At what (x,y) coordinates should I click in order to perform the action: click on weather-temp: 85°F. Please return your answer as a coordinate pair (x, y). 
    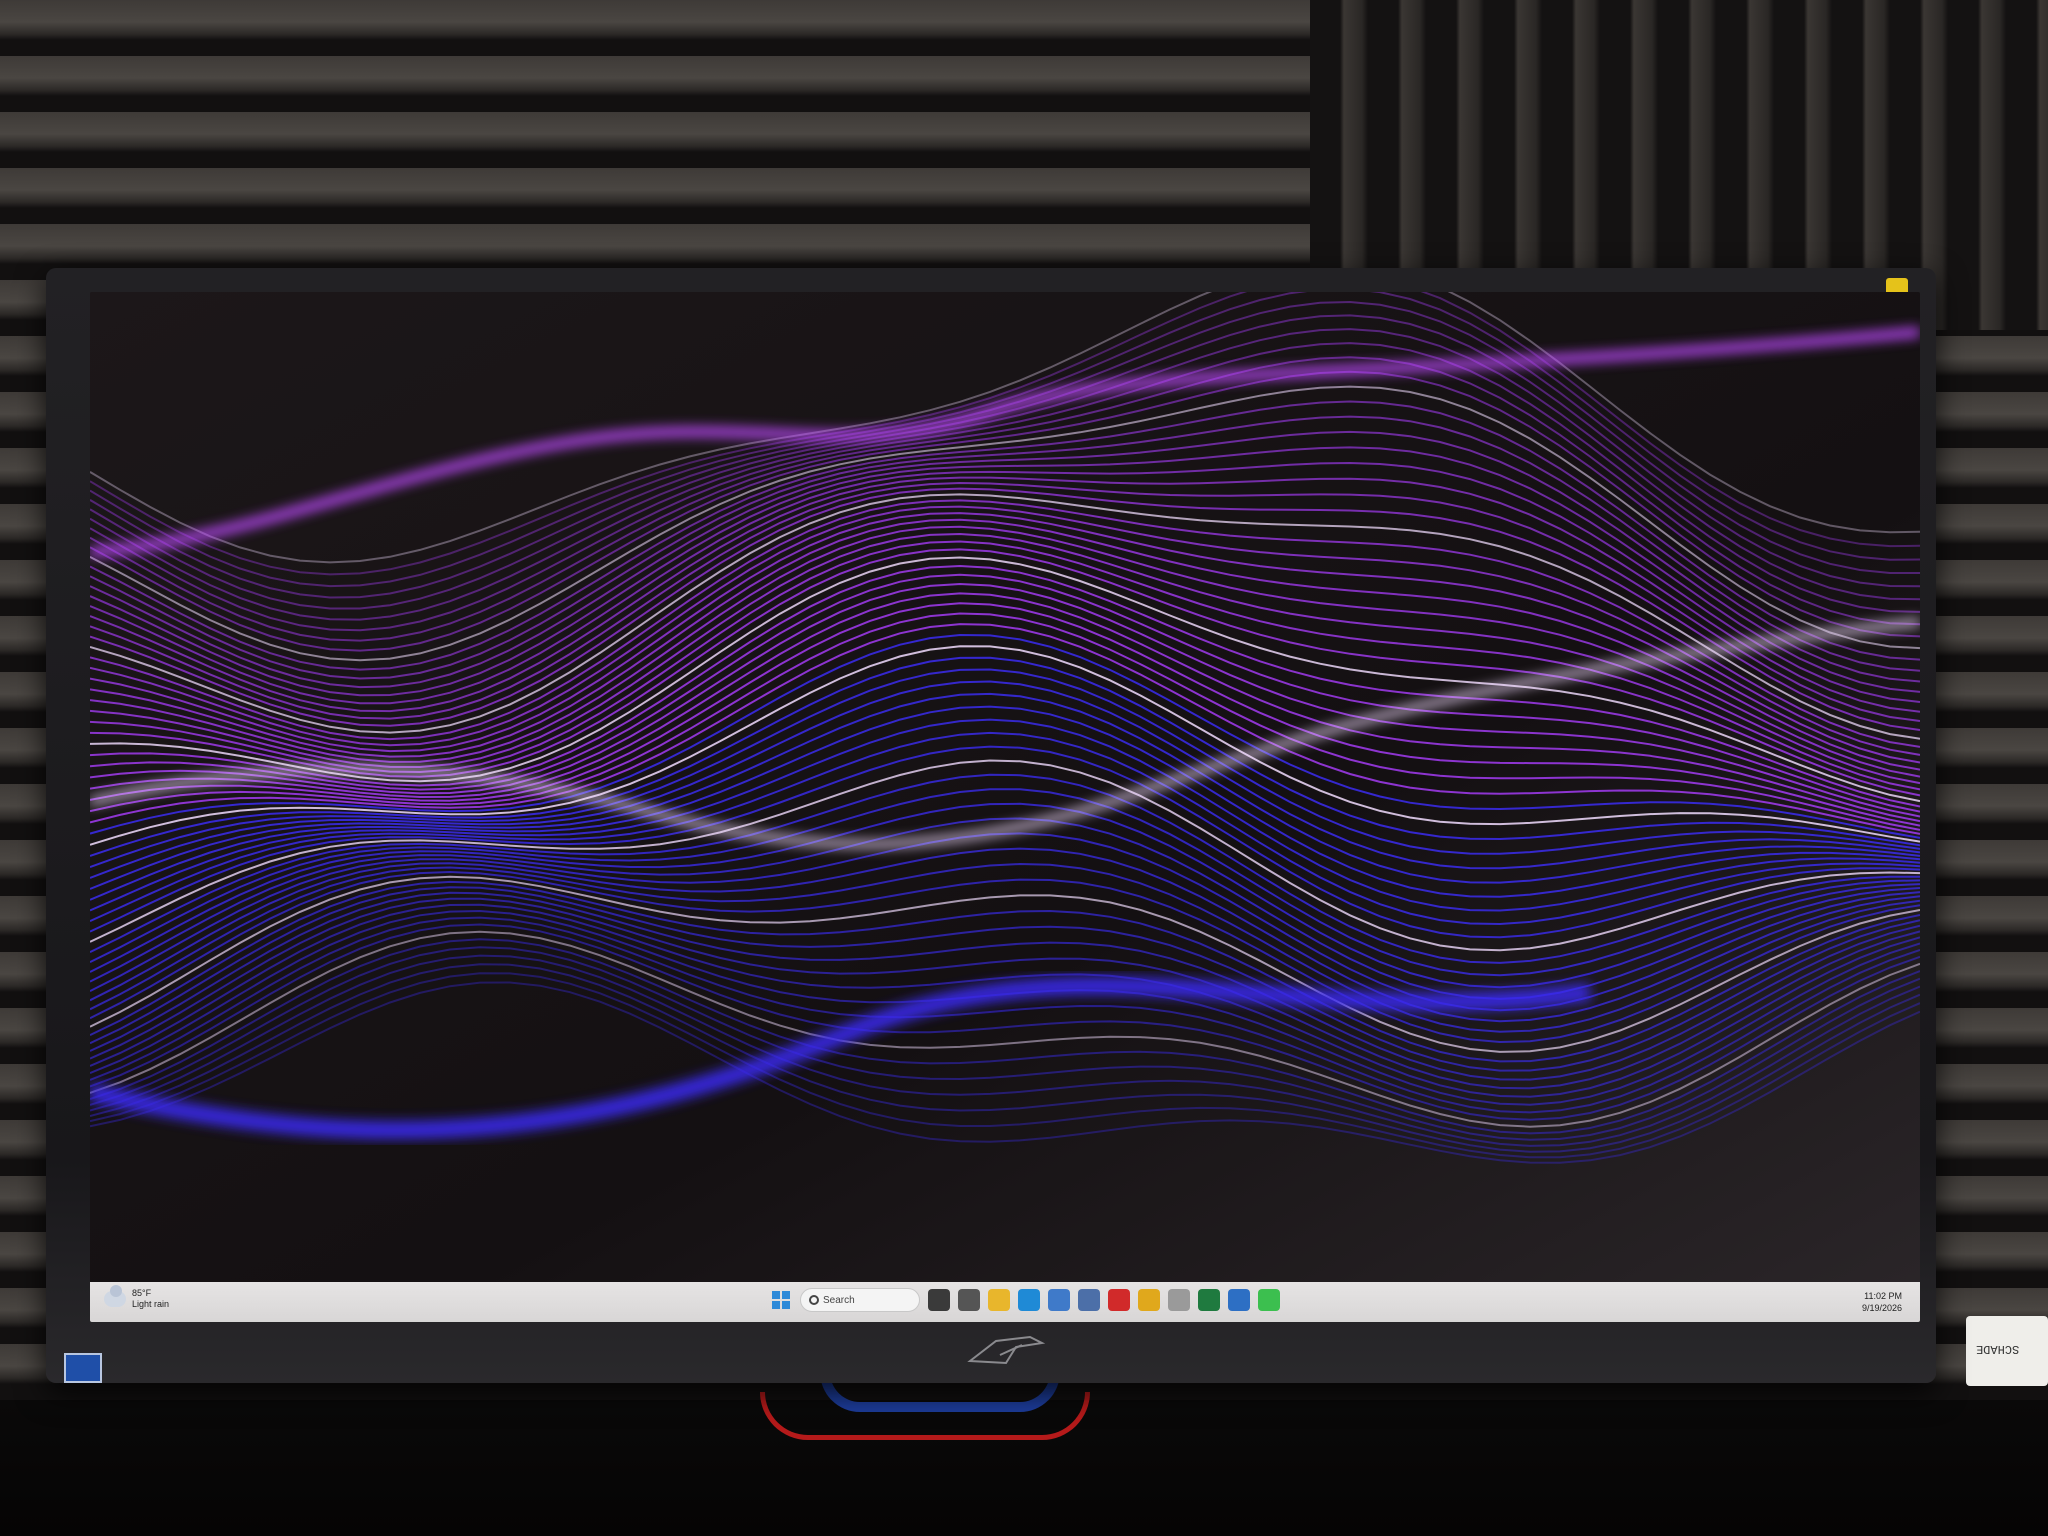
    Looking at the image, I should click on (142, 1293).